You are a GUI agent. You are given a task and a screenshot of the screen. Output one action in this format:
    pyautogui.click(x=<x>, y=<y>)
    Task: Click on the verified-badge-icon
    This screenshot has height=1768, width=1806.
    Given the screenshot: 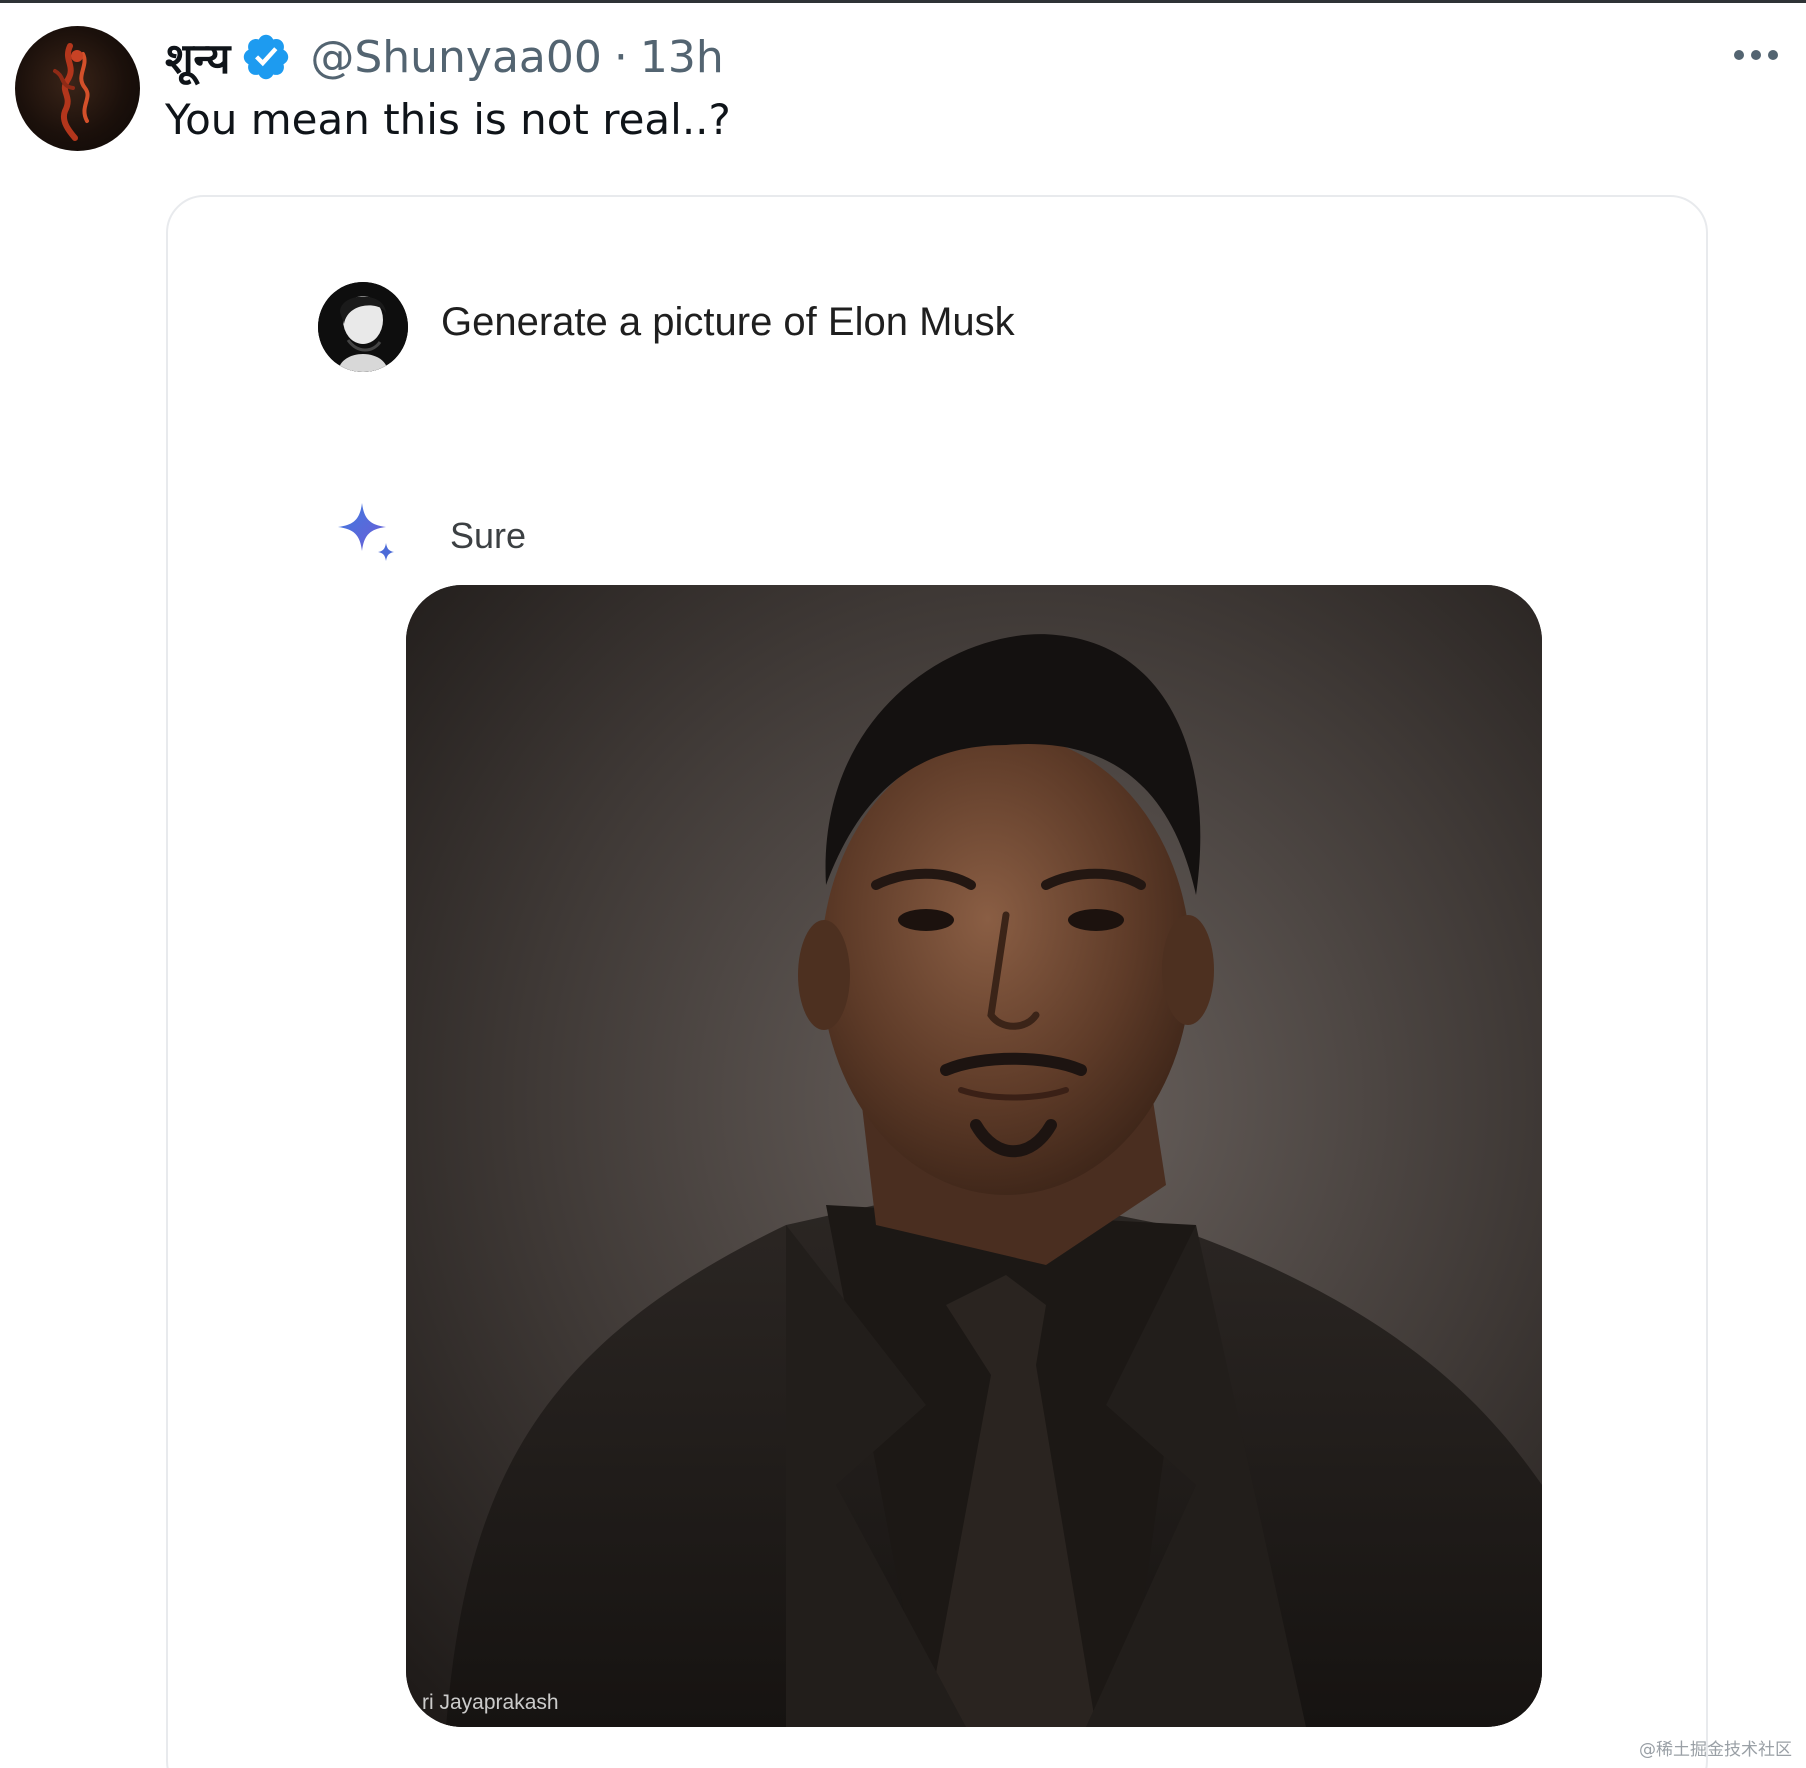 What is the action you would take?
    pyautogui.click(x=266, y=57)
    